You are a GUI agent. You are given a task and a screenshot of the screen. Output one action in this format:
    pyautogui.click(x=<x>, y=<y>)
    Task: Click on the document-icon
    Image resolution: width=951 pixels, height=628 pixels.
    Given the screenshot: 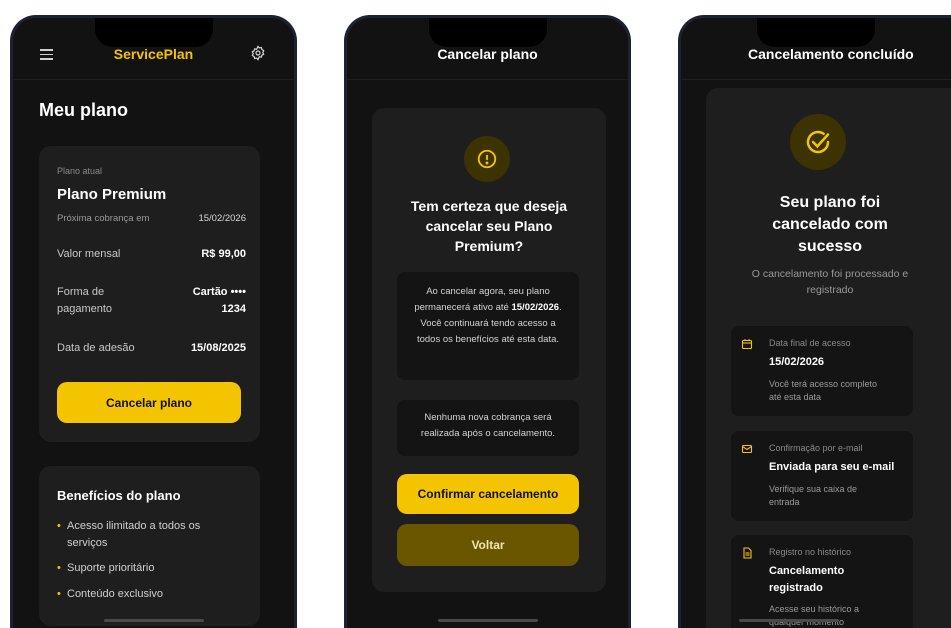 What is the action you would take?
    pyautogui.click(x=747, y=553)
    